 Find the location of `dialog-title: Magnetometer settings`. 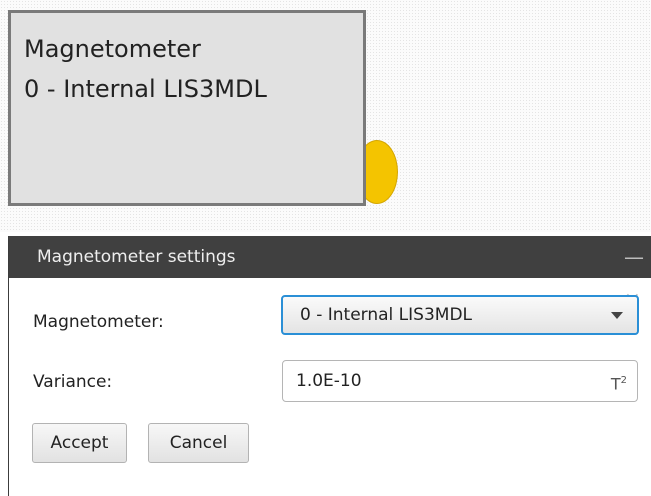

dialog-title: Magnetometer settings is located at coordinates (136, 257).